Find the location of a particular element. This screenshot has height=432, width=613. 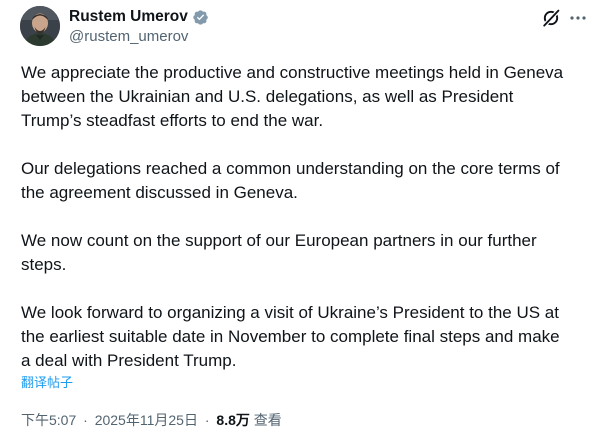

post-time: 下午5:07 is located at coordinates (48, 420).